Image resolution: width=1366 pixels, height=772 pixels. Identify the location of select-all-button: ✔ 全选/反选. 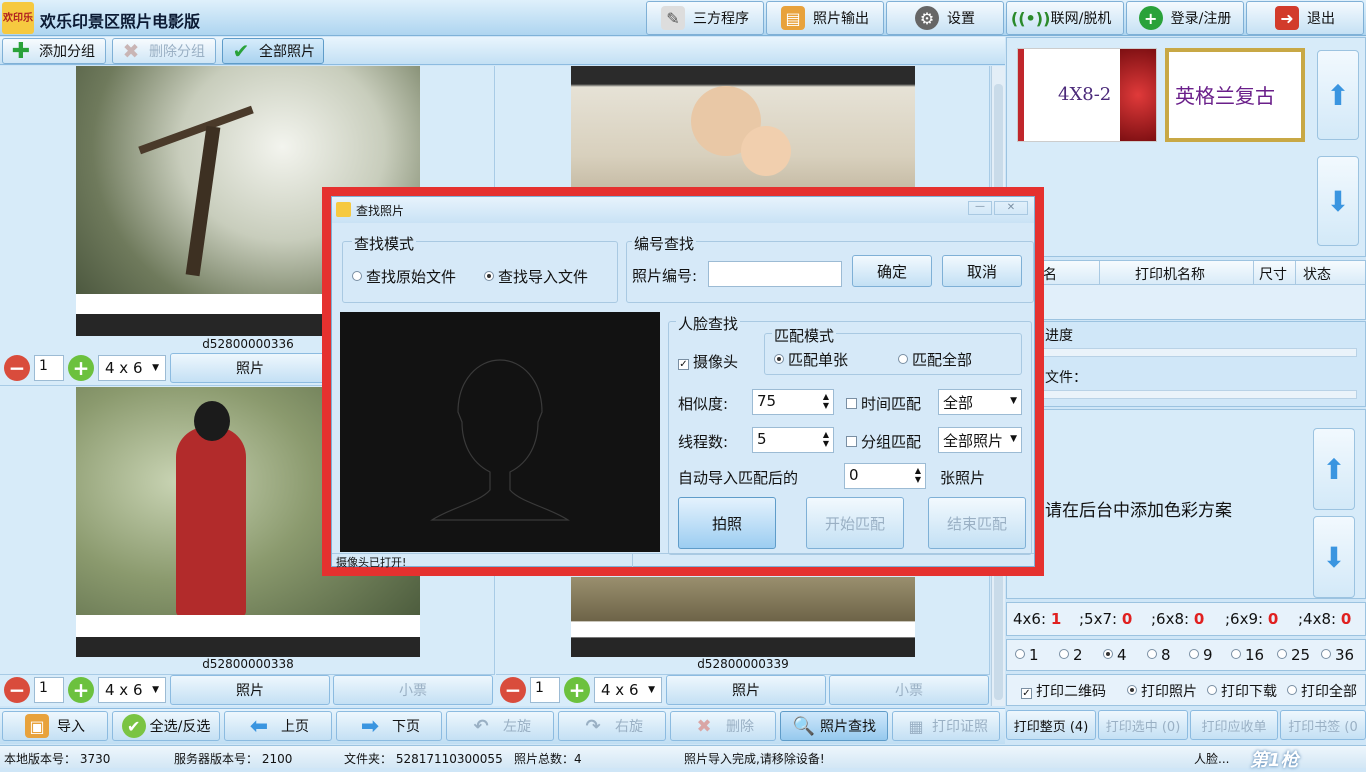
(166, 726).